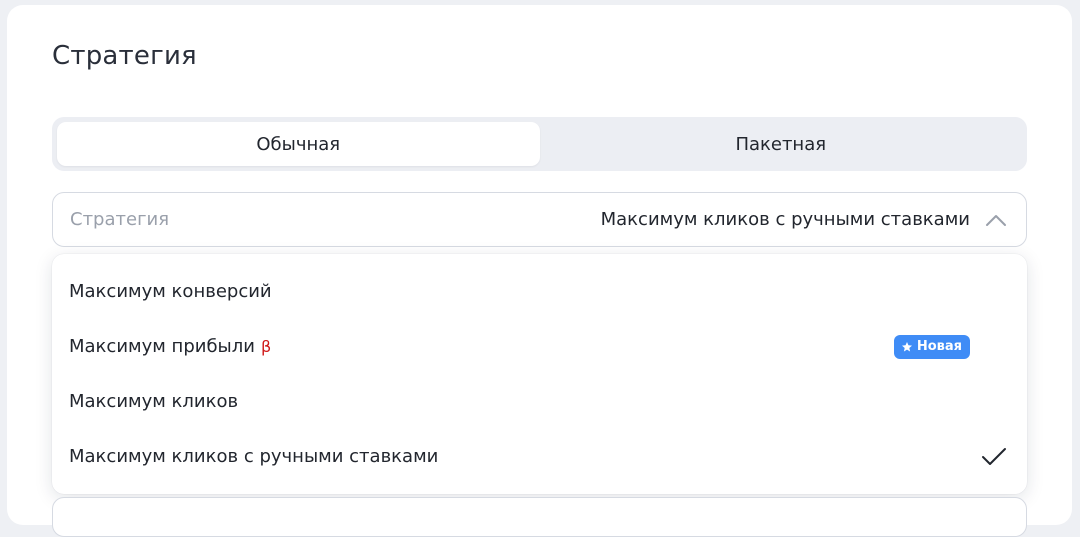 This screenshot has width=1080, height=537. What do you see at coordinates (154, 401) in the screenshot?
I see `option-label: Максимум кликов` at bounding box center [154, 401].